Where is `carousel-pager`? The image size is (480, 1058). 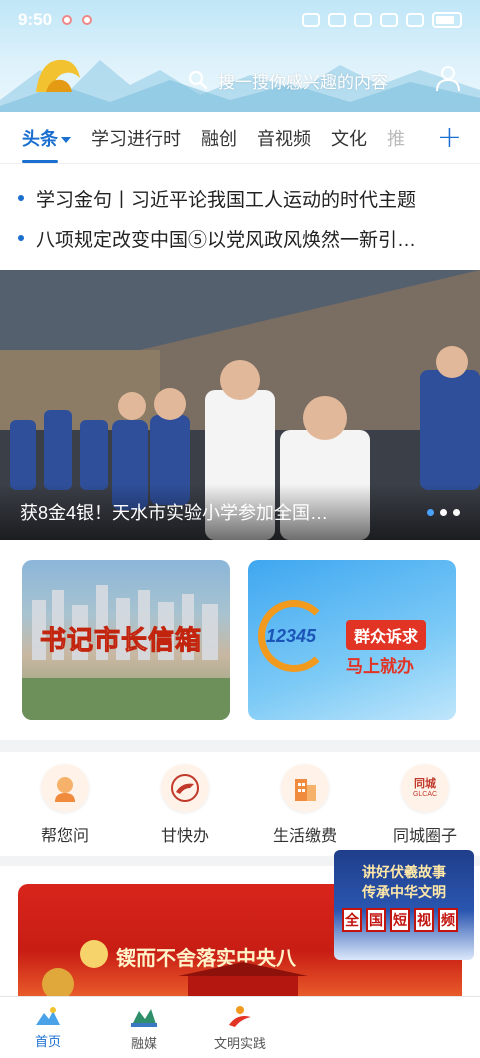 carousel-pager is located at coordinates (443, 512).